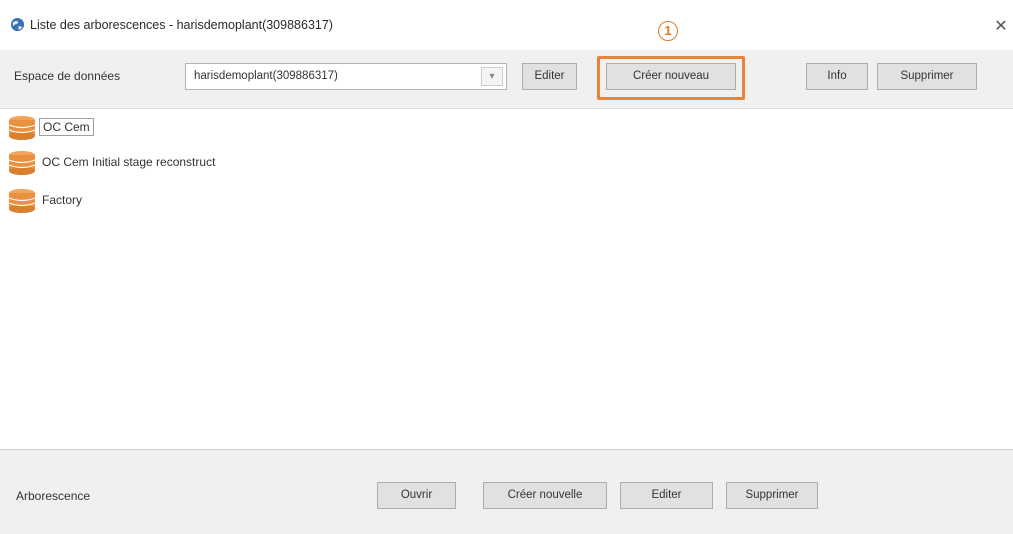 The width and height of the screenshot is (1013, 534). Describe the element at coordinates (927, 76) in the screenshot. I see `delete-data-space-button: Supprimer` at that location.